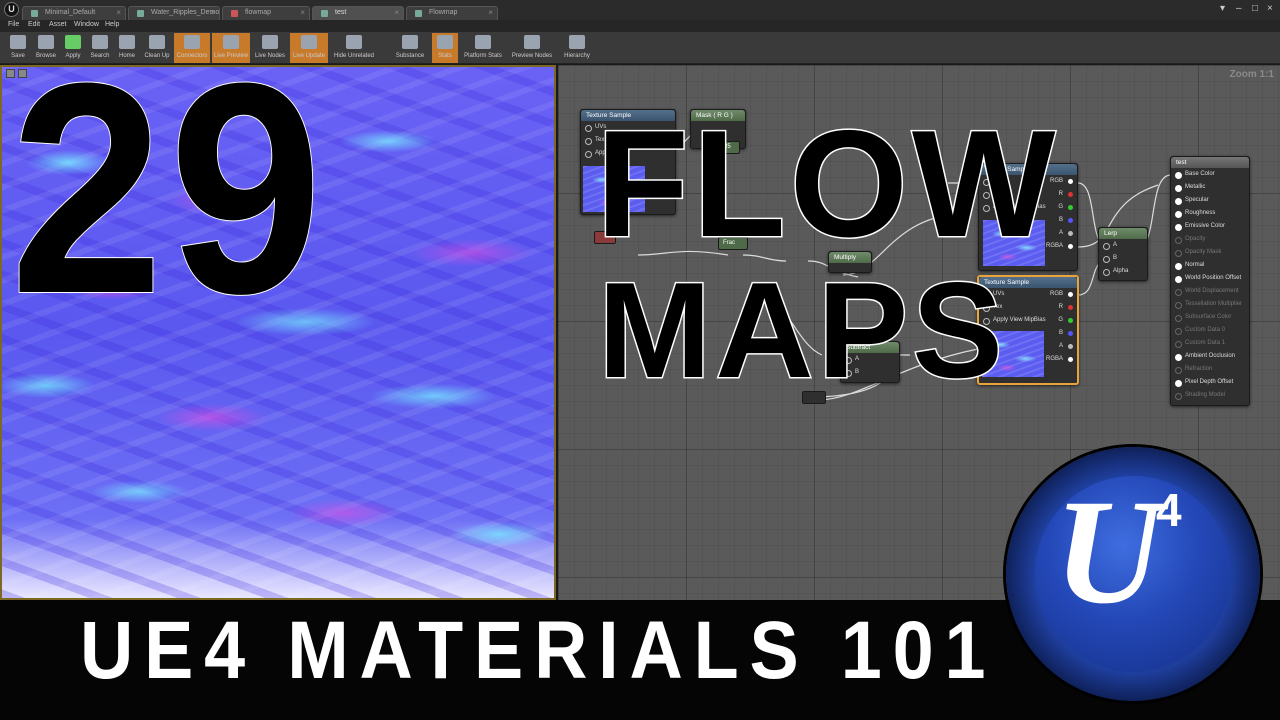 The width and height of the screenshot is (1280, 720). Describe the element at coordinates (1210, 343) in the screenshot. I see `custom-data-1-pin: Custom Data 1` at that location.